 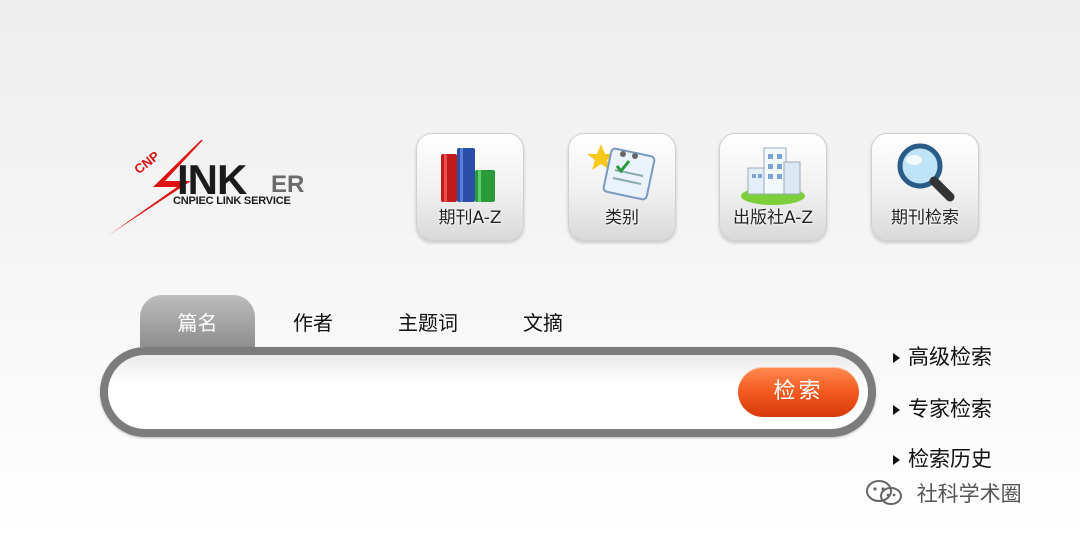 I want to click on tile-categories: 类别, so click(x=622, y=187).